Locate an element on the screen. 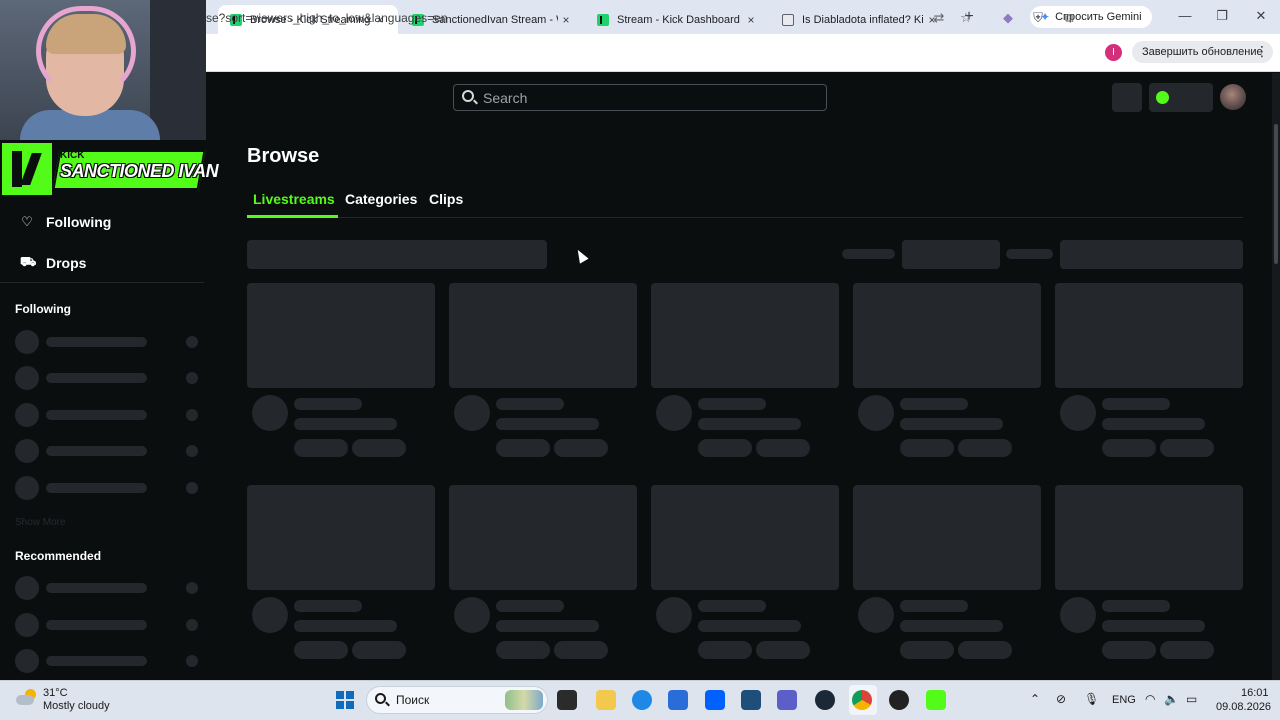 This screenshot has width=1280, height=720. sidebar-item-following: ♡ Following is located at coordinates (65, 222).